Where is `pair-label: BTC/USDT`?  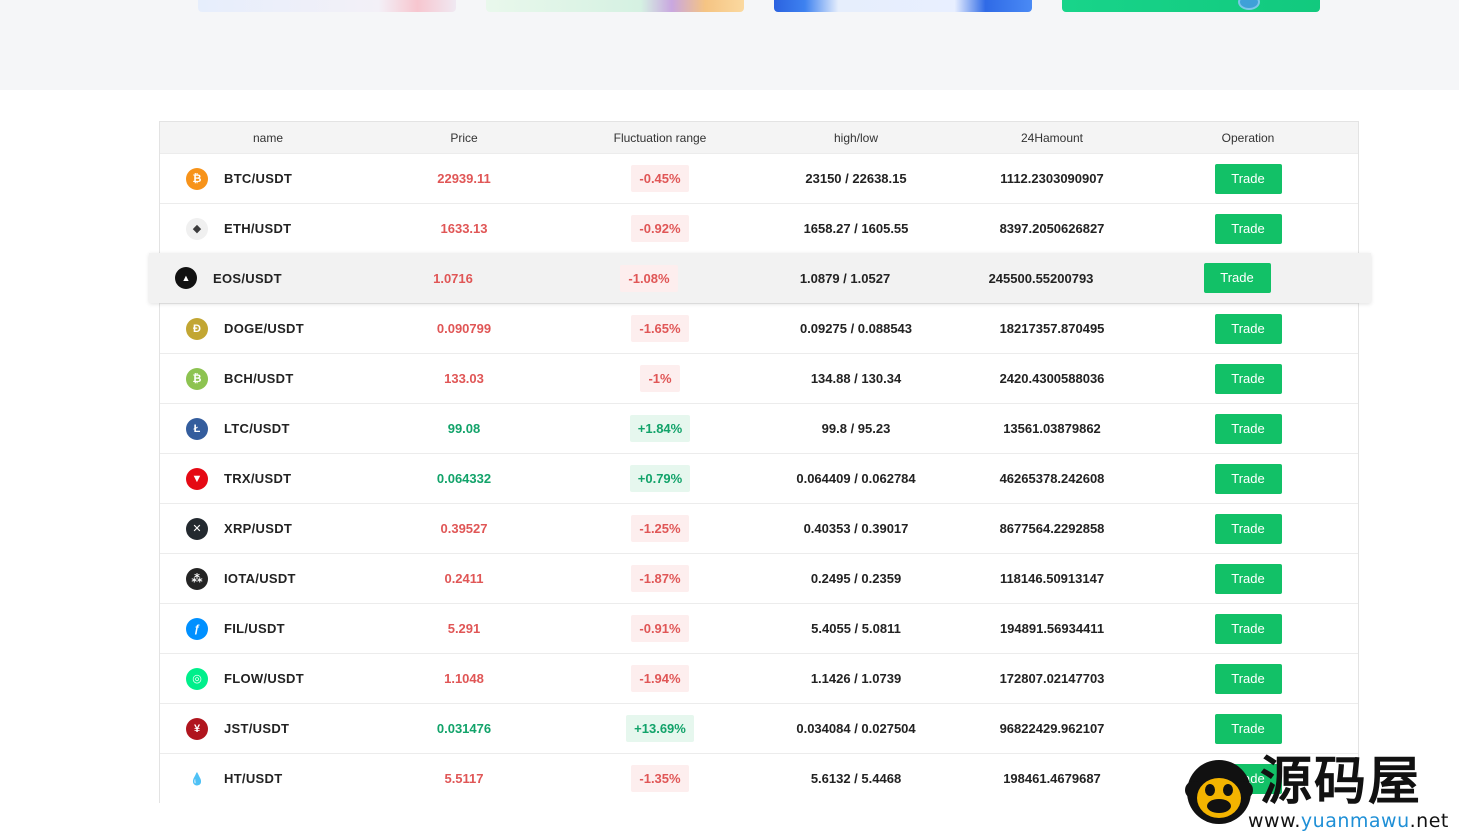
pair-label: BTC/USDT is located at coordinates (258, 178).